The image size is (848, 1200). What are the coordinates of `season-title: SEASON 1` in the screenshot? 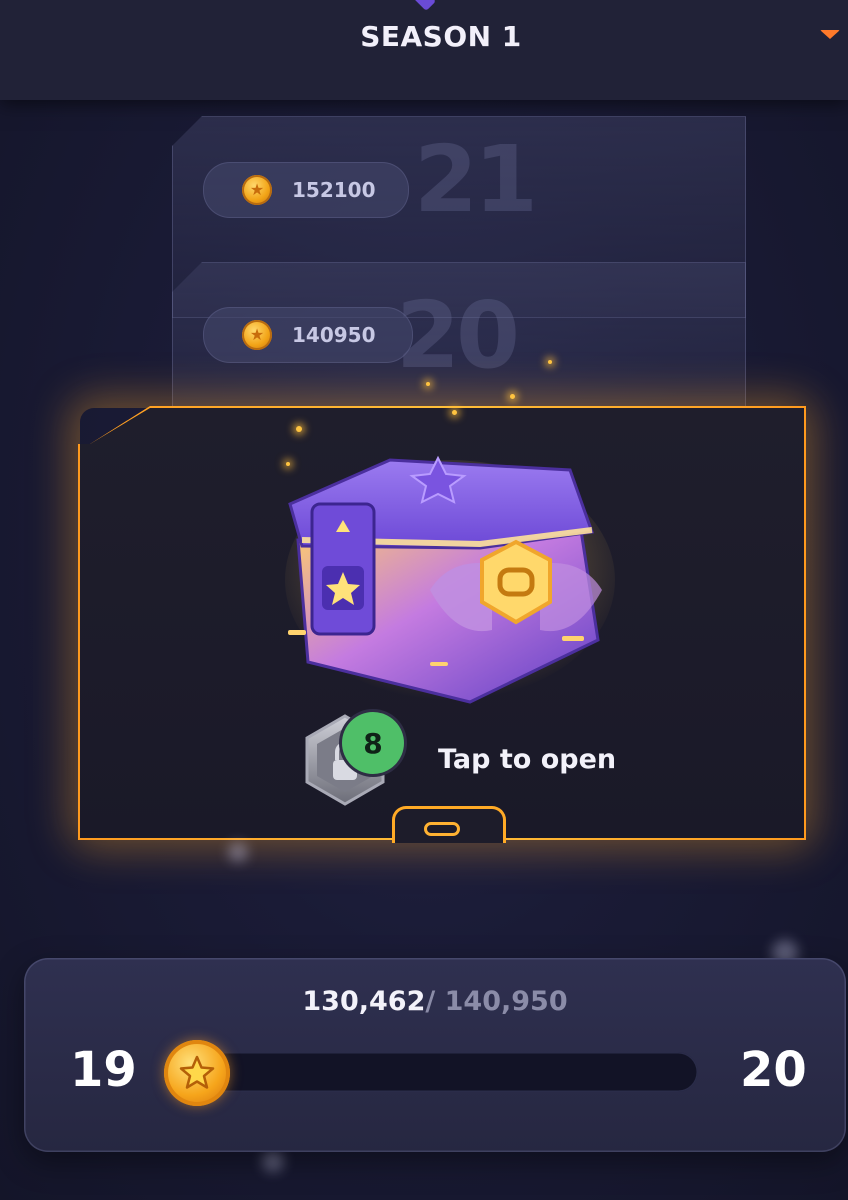 It's located at (424, 36).